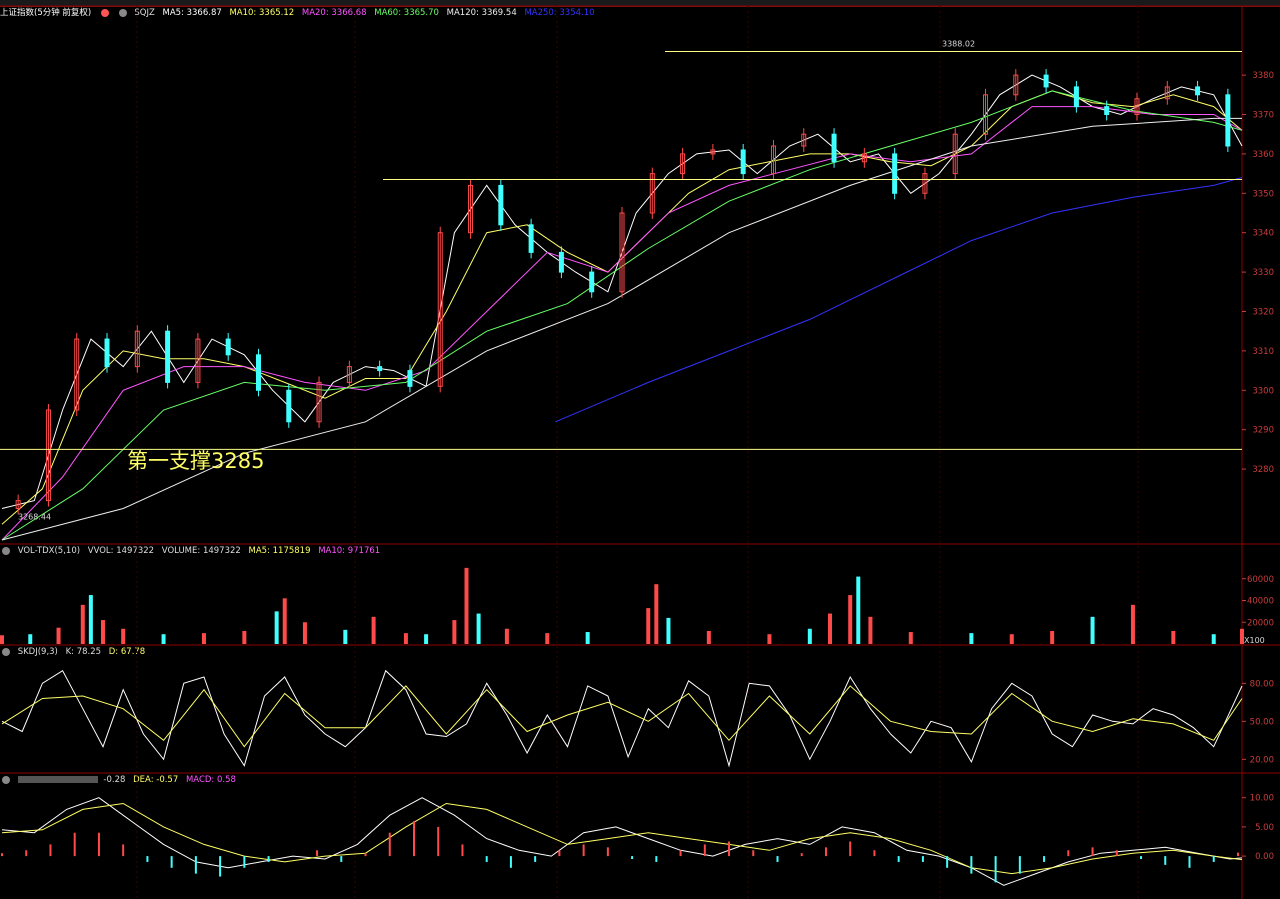 This screenshot has width=1280, height=899. I want to click on y-tick-label: 50.00, so click(1262, 722).